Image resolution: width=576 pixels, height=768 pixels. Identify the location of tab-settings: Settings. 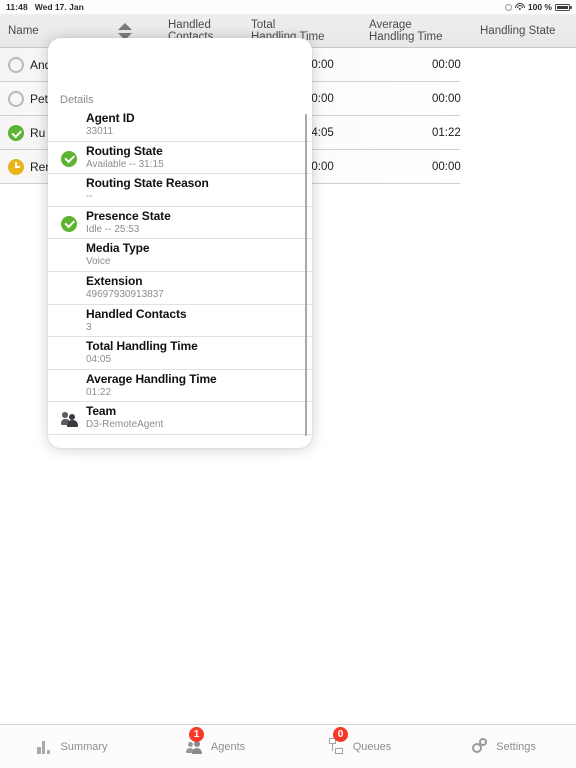
(504, 746).